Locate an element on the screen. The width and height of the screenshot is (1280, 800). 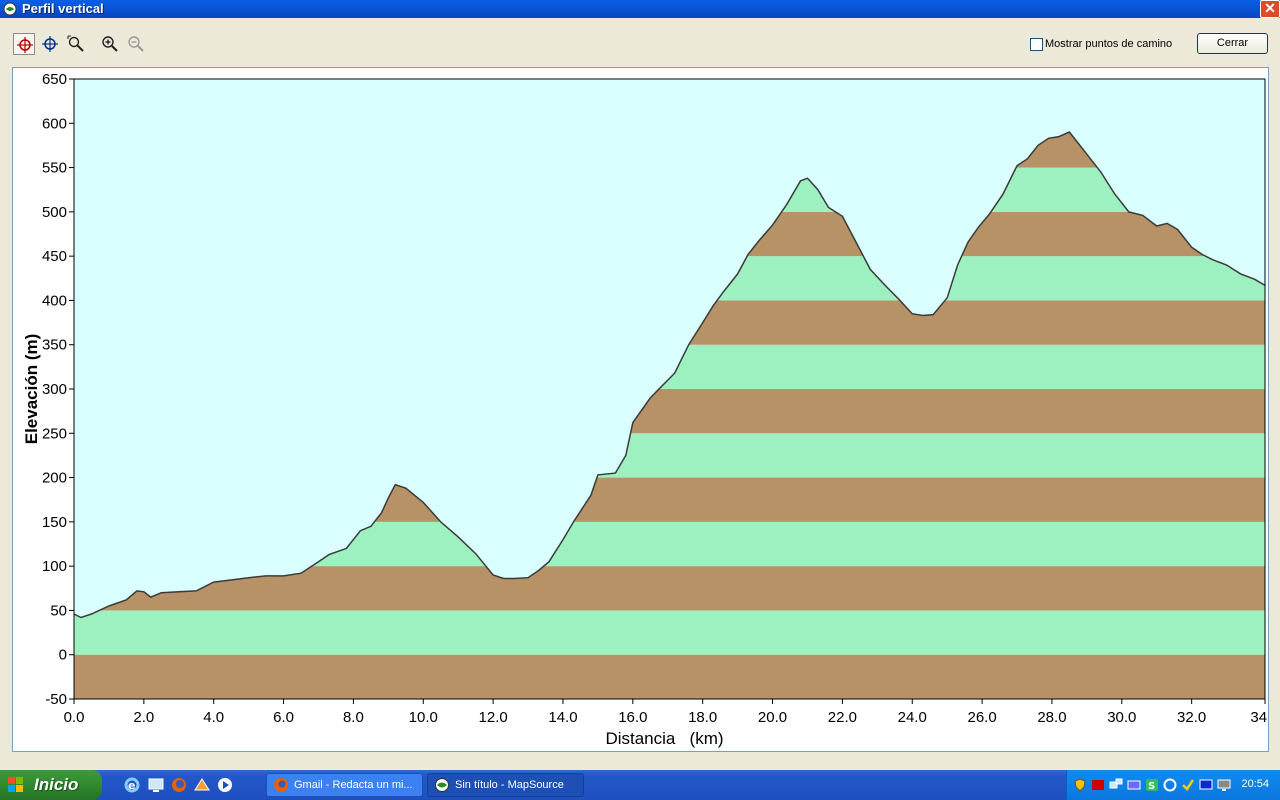
system-tray: S 20:54 is located at coordinates (1173, 785).